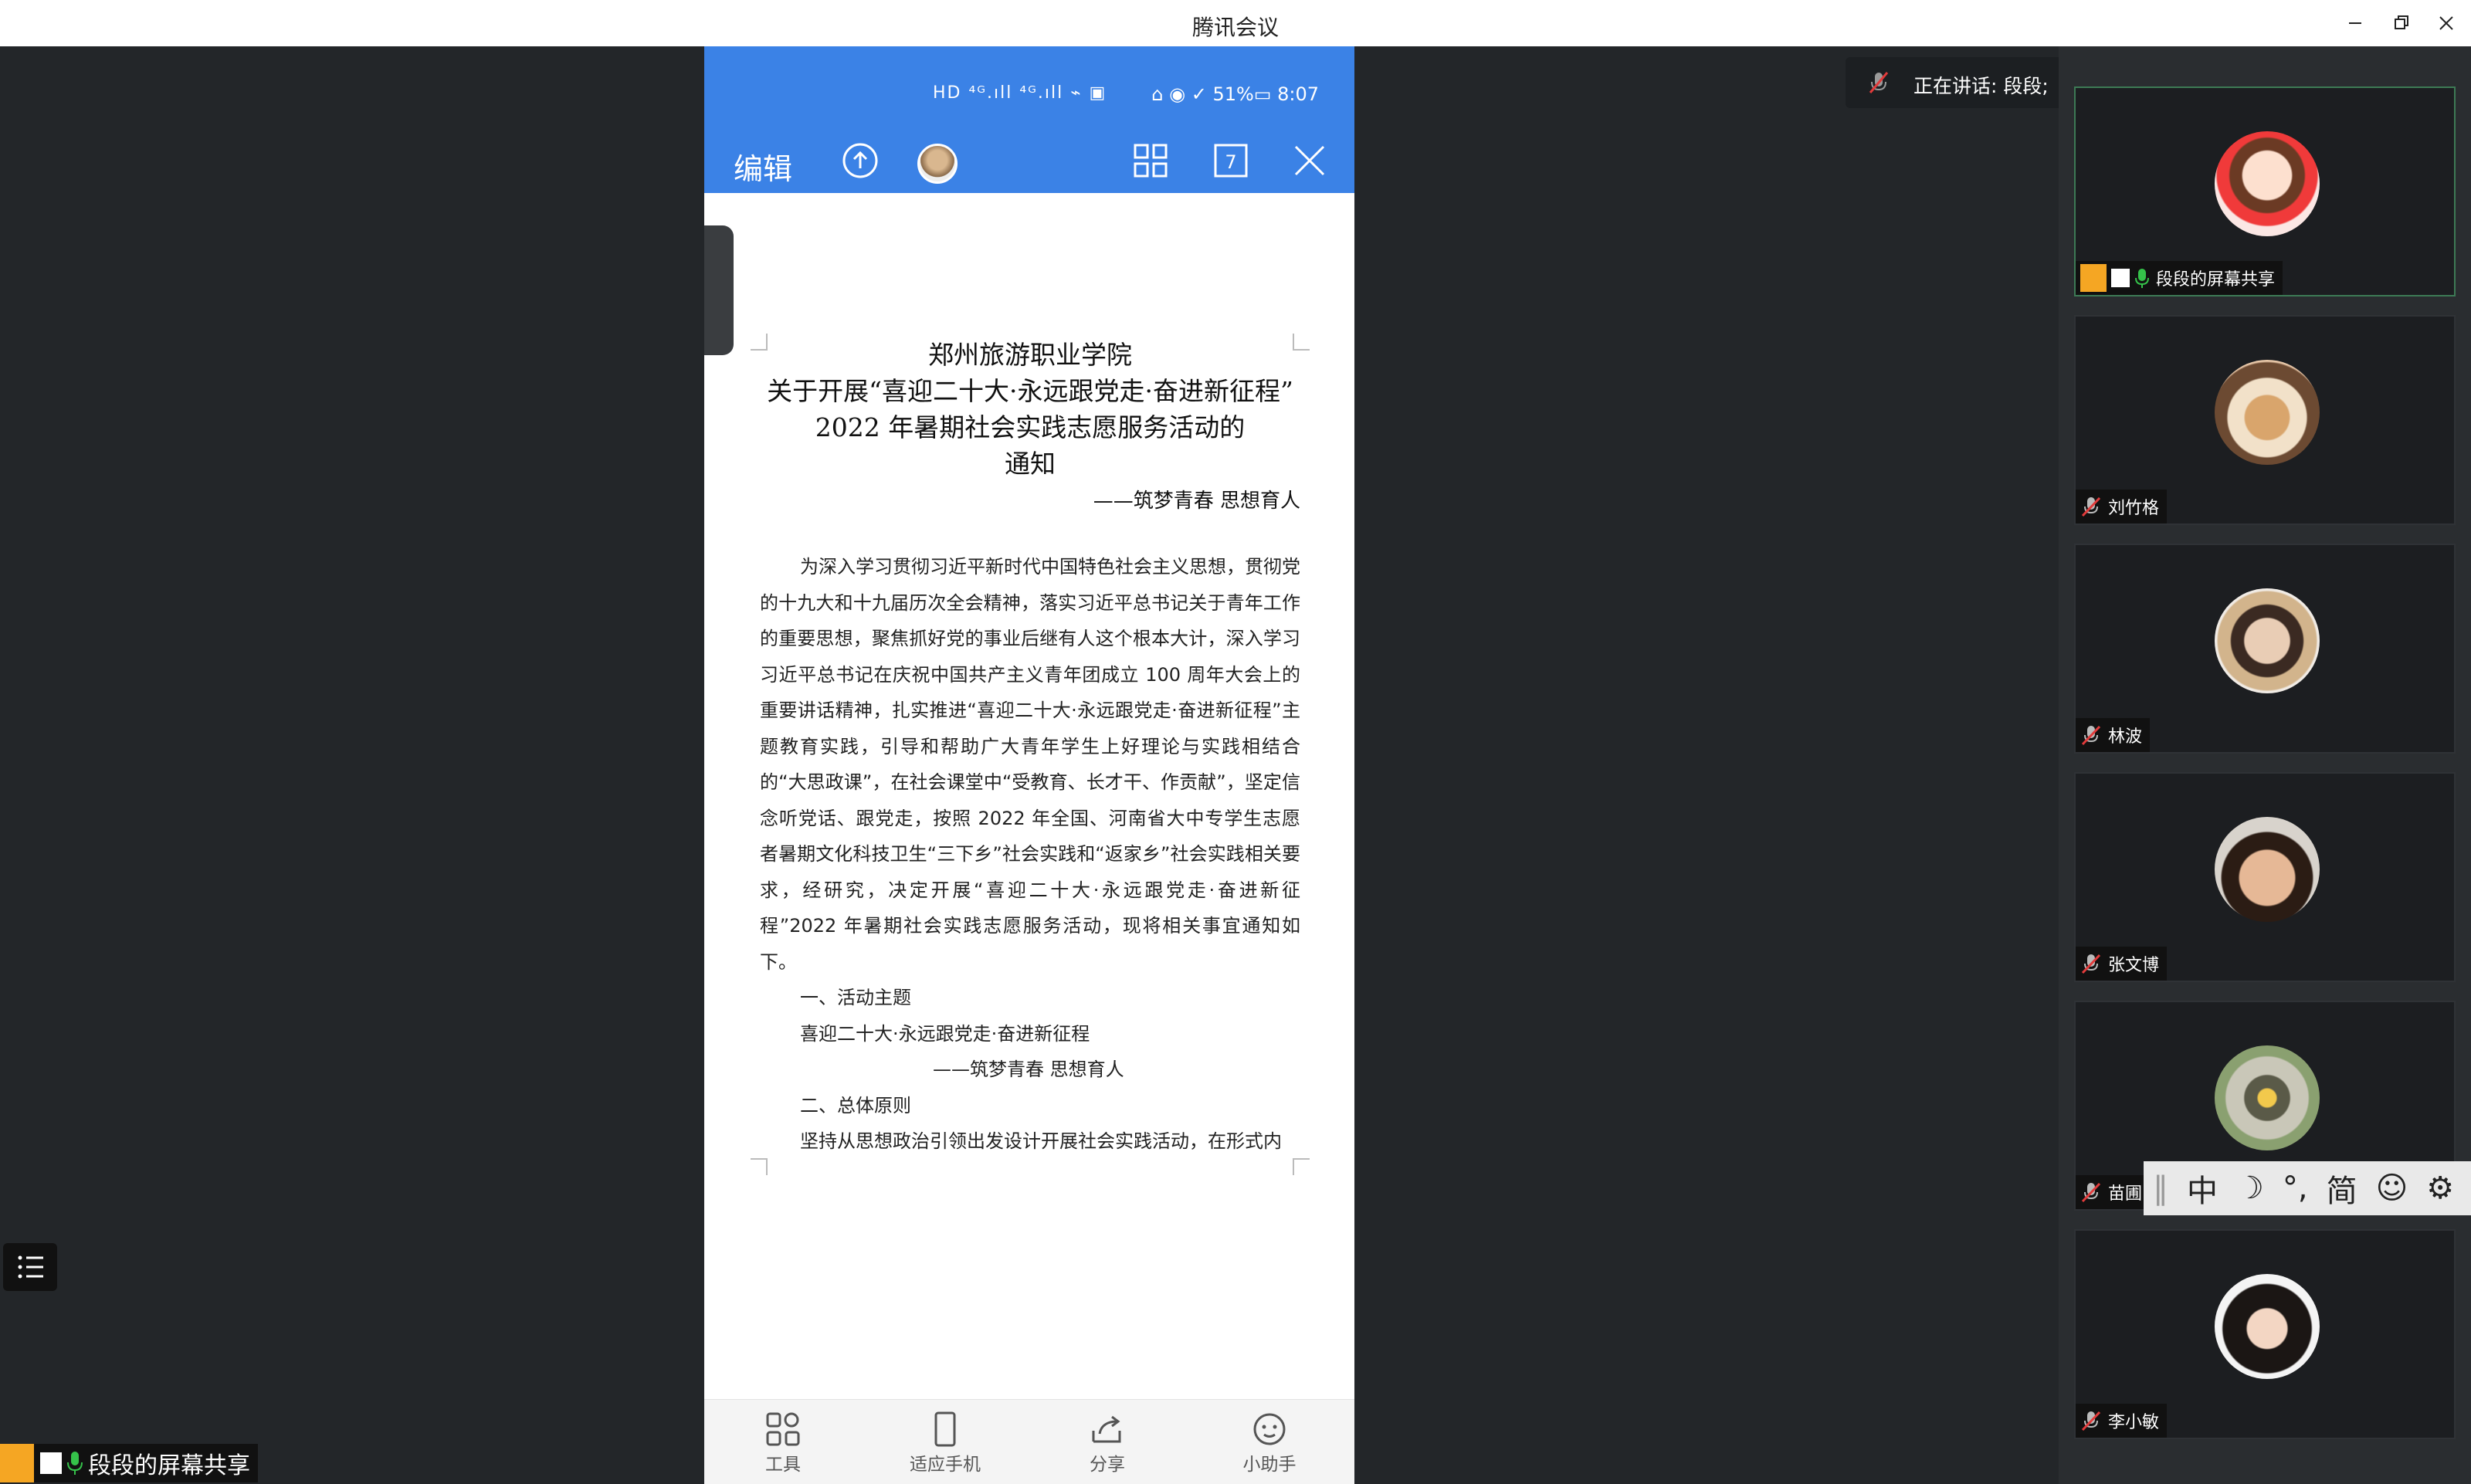 The image size is (2471, 1484). Describe the element at coordinates (1029, 1069) in the screenshot. I see `doc-theme-sub: ——筑梦青春 思想育人` at that location.